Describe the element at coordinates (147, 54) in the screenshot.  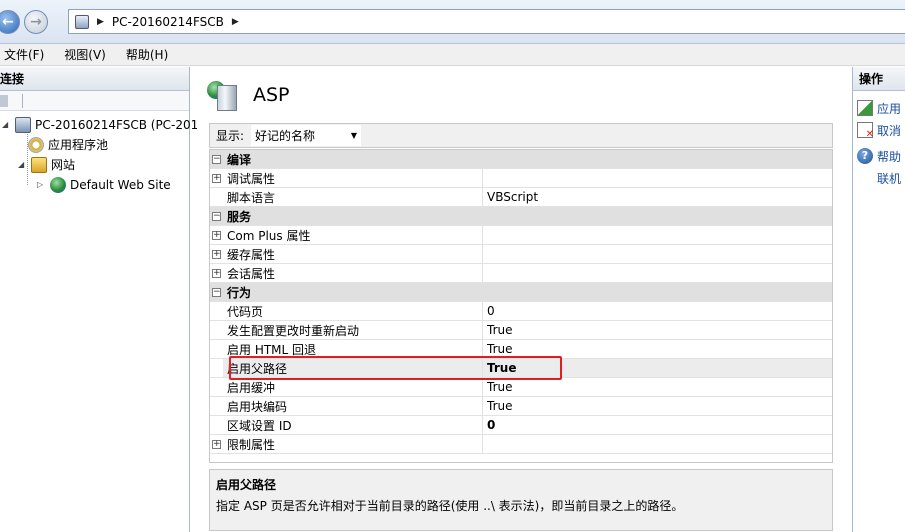
I see `menu-help: 帮助(H)` at that location.